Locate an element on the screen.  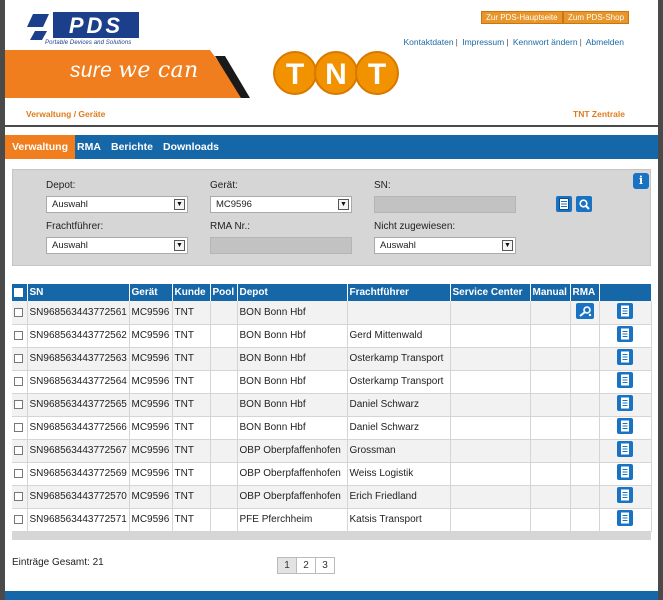
link-abmelden: Abmelden is located at coordinates (605, 42).